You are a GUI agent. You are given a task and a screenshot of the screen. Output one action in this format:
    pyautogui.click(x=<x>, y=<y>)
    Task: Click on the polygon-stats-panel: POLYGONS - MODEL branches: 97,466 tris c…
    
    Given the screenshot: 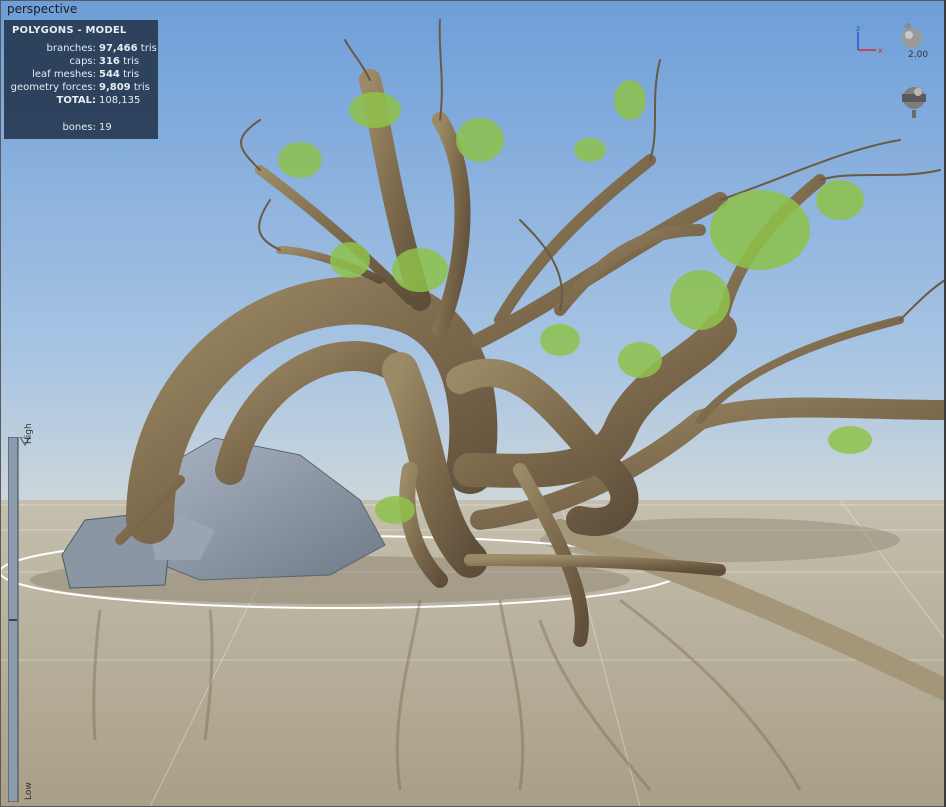 What is the action you would take?
    pyautogui.click(x=81, y=79)
    